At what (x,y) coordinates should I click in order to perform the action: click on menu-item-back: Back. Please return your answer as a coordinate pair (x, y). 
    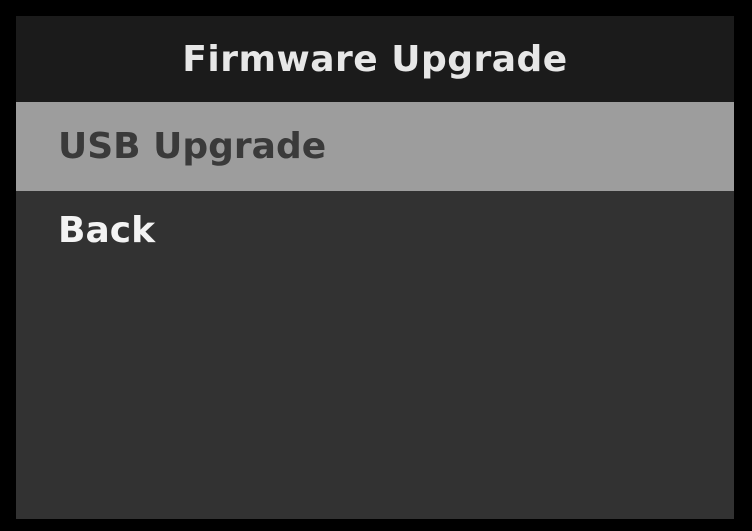
    Looking at the image, I should click on (375, 230).